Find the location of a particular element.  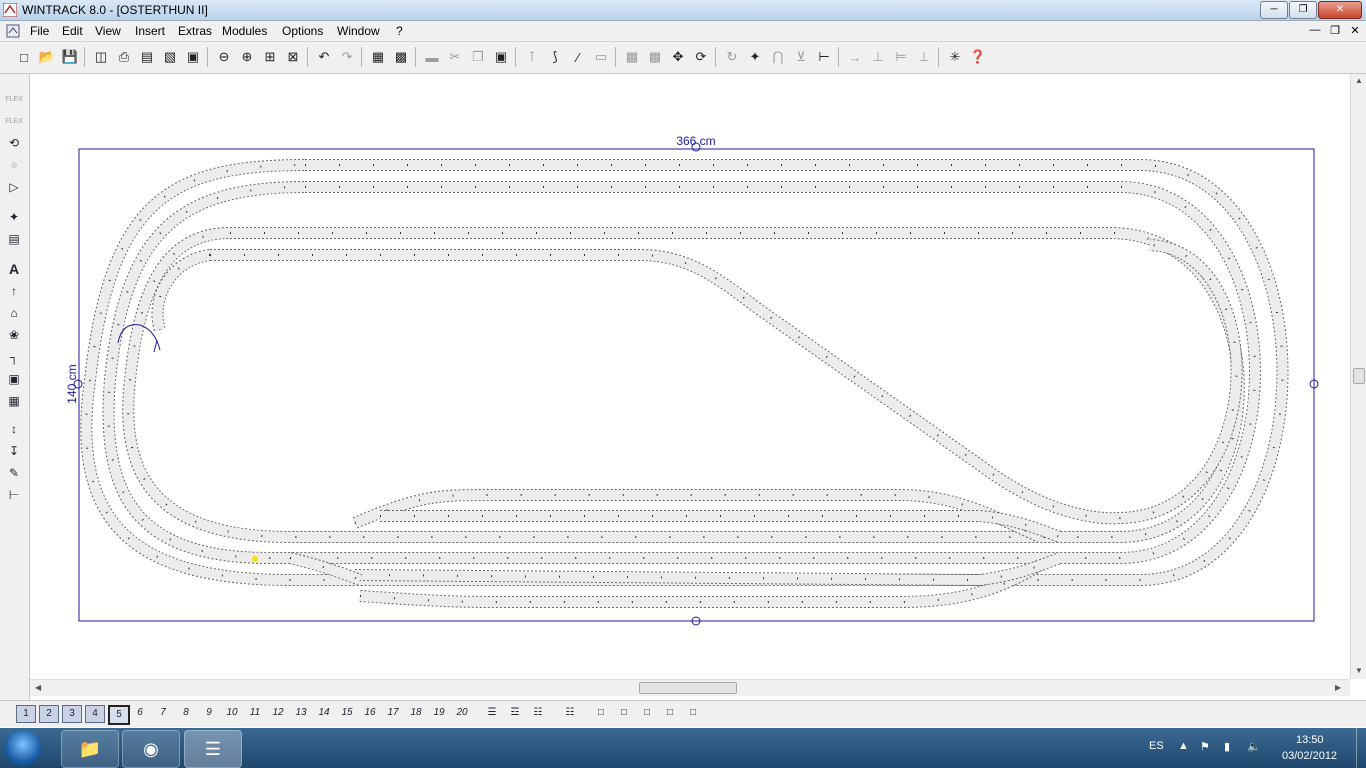

zoom-window-icon: ⊞ is located at coordinates (270, 57).